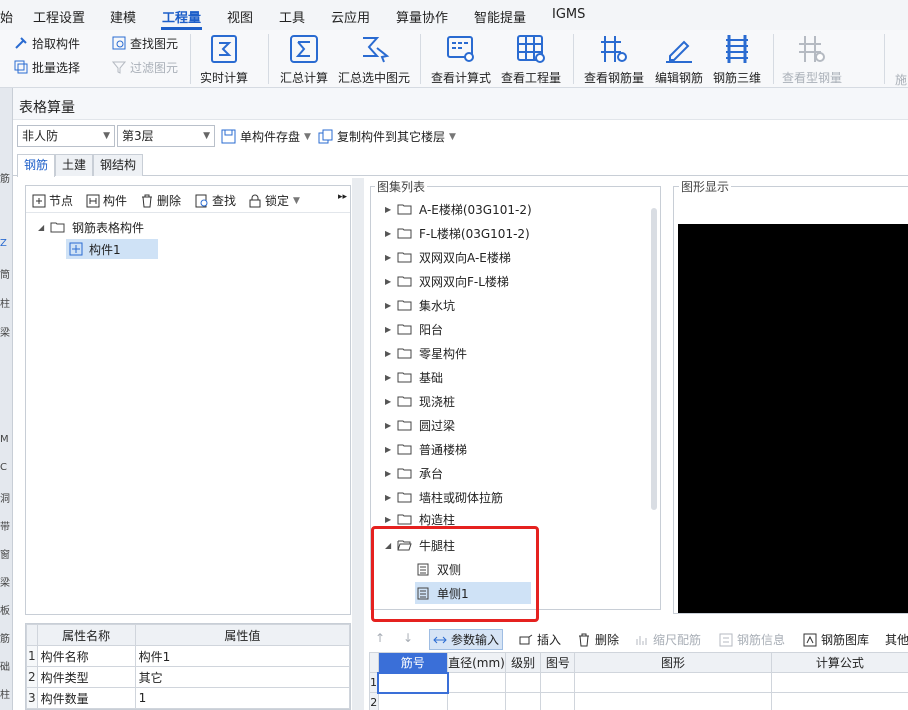 This screenshot has width=908, height=710. I want to click on edit-rebar-button: 编辑钢筋, so click(679, 59).